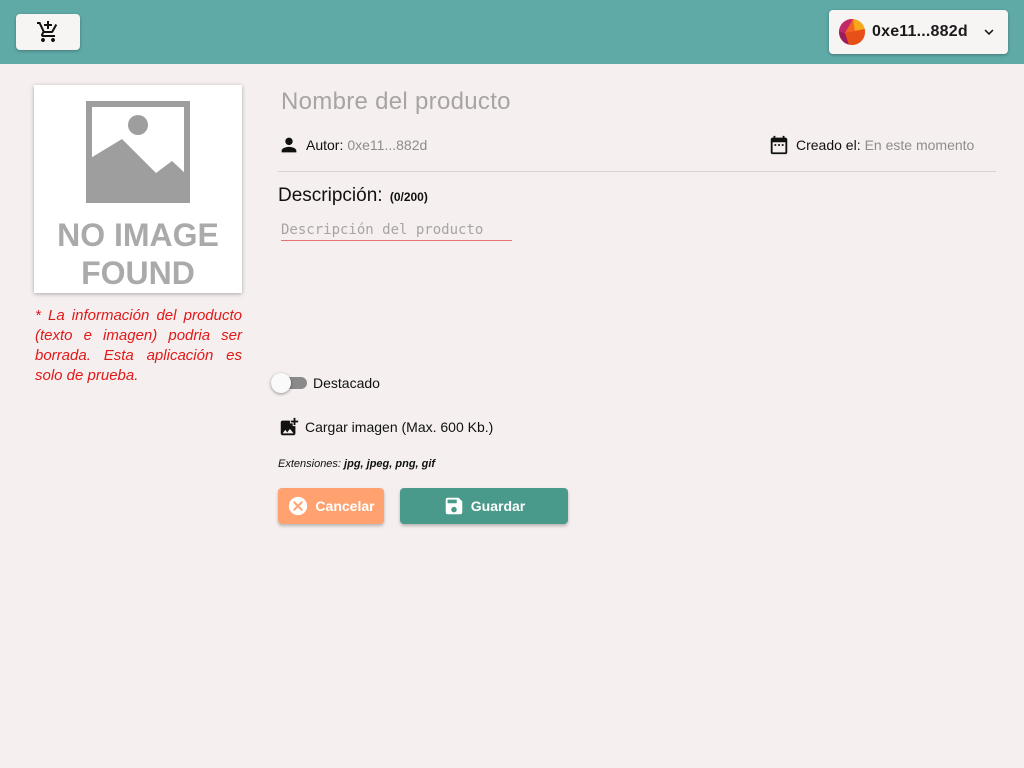 This screenshot has height=768, width=1024. Describe the element at coordinates (779, 145) in the screenshot. I see `calendar-icon` at that location.